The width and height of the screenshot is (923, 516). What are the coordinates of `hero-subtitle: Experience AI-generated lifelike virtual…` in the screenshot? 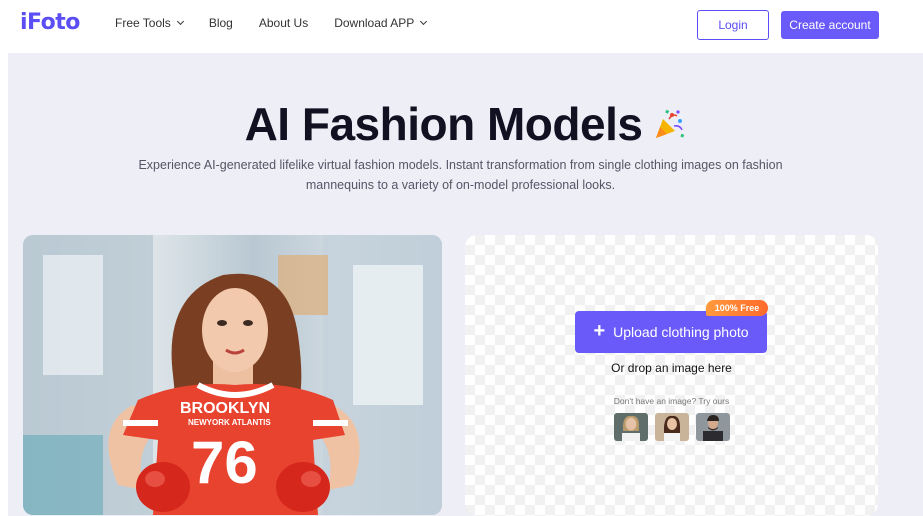 It's located at (460, 175).